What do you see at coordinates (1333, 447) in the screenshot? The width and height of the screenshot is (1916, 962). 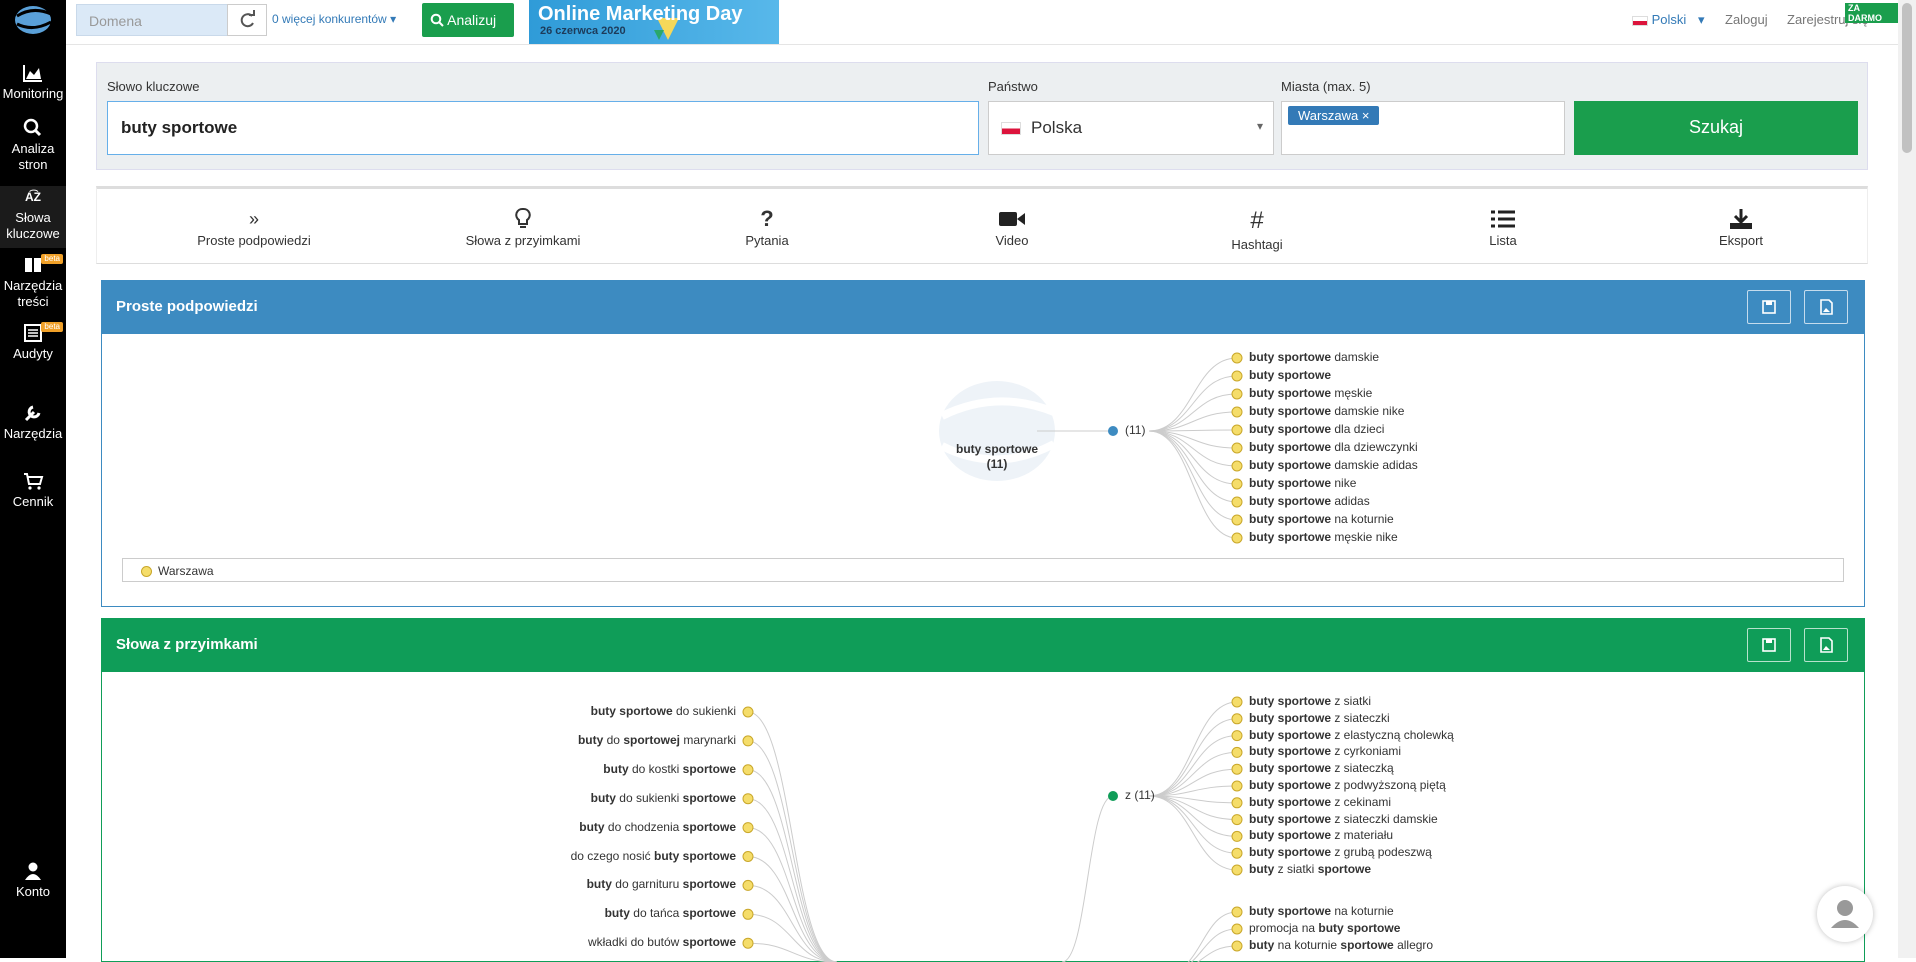 I see `suggestion-item: buty sportowe dla dziewczynki` at bounding box center [1333, 447].